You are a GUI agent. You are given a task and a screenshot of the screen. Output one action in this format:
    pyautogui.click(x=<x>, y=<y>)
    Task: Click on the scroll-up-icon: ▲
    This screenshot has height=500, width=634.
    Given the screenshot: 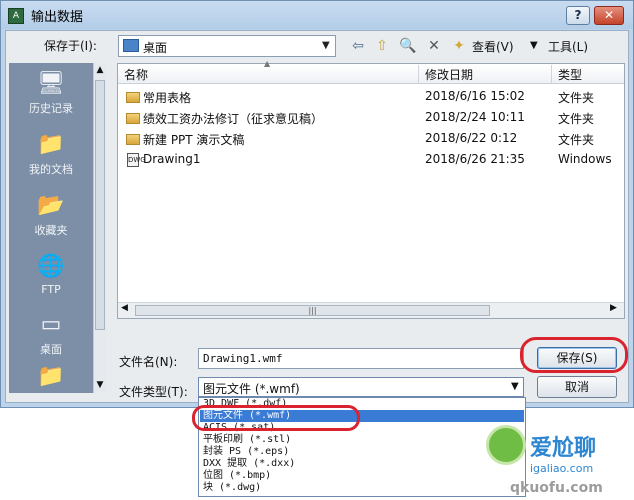 What is the action you would take?
    pyautogui.click(x=100, y=70)
    